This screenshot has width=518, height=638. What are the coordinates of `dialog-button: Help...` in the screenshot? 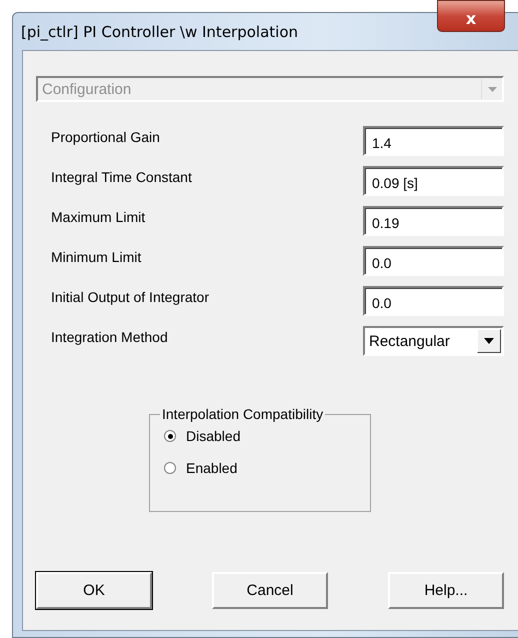 It's located at (446, 590).